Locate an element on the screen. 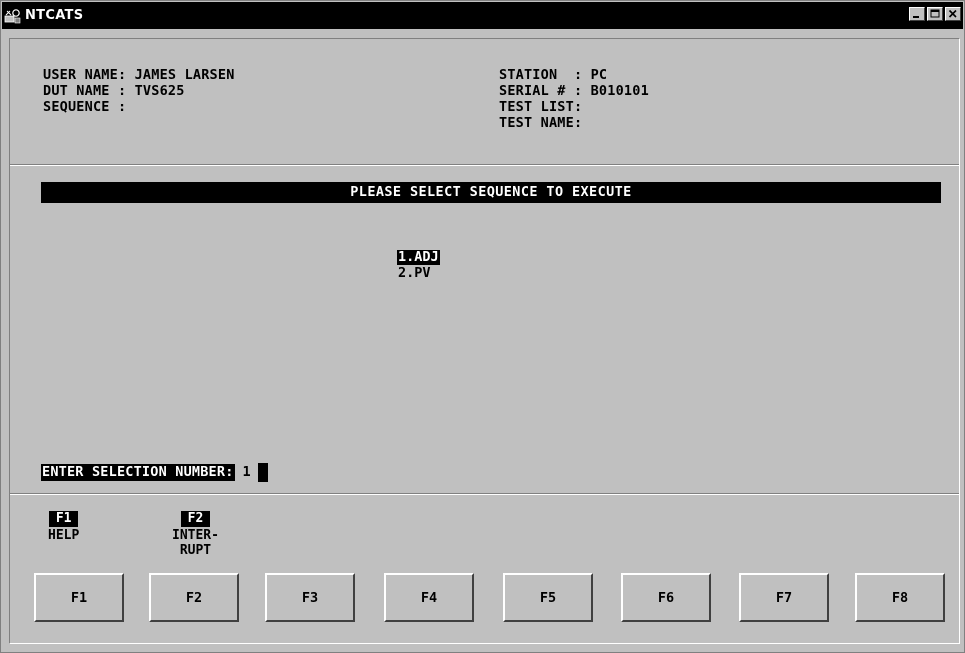 Image resolution: width=965 pixels, height=653 pixels. legend-f2-key: F2 is located at coordinates (195, 519).